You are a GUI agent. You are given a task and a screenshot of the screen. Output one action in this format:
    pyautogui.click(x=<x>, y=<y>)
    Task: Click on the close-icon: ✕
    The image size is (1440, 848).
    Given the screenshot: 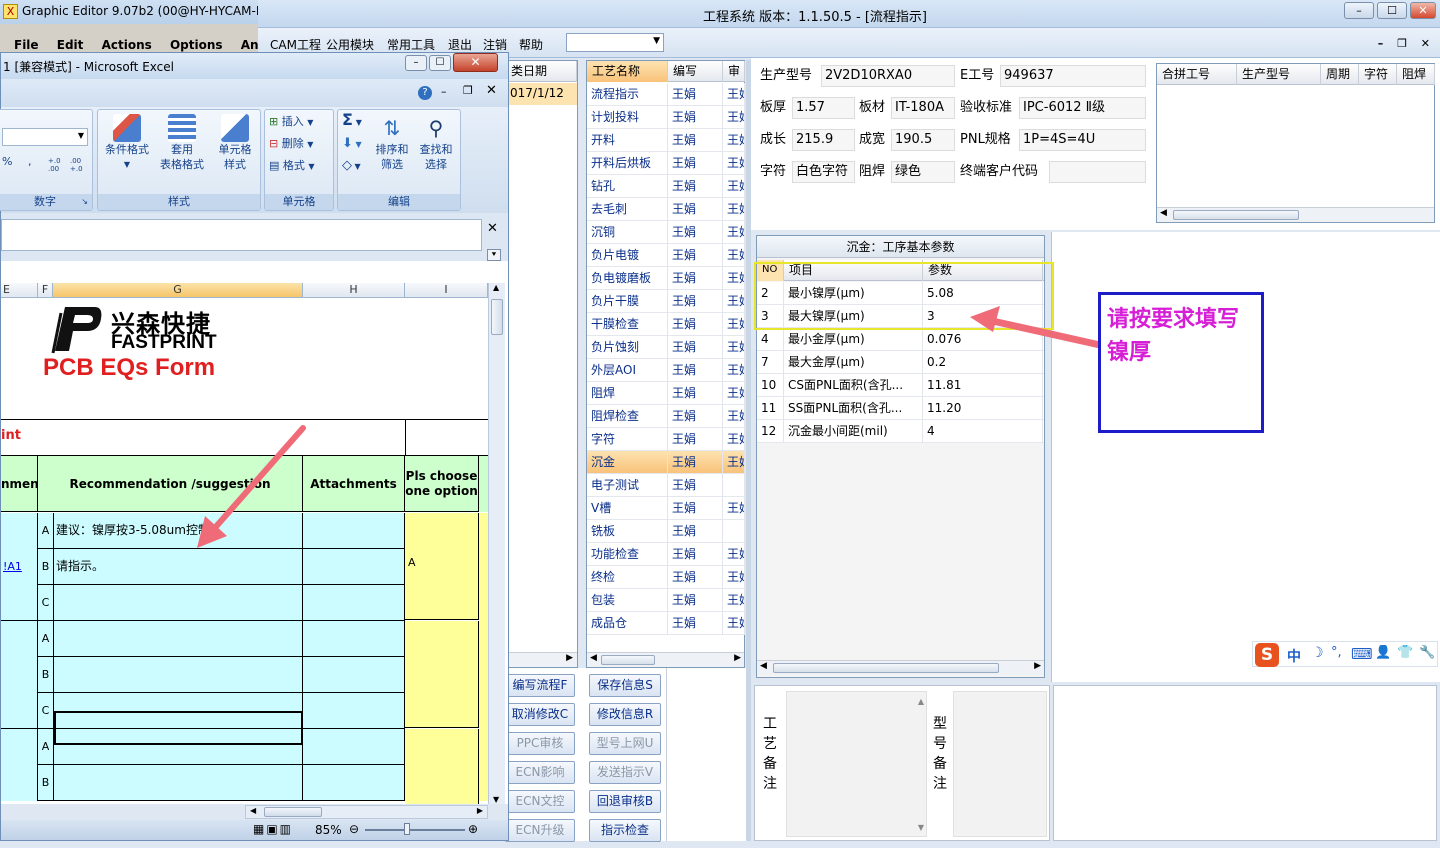 What is the action you would take?
    pyautogui.click(x=492, y=228)
    